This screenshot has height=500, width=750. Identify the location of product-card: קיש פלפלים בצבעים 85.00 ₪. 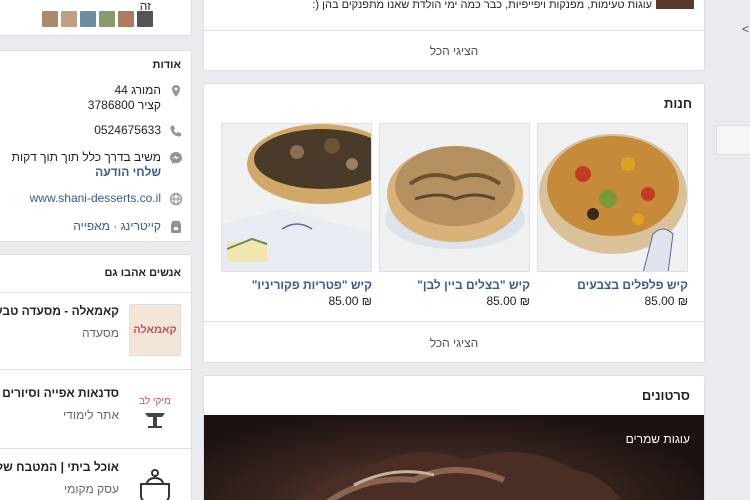
(612, 215).